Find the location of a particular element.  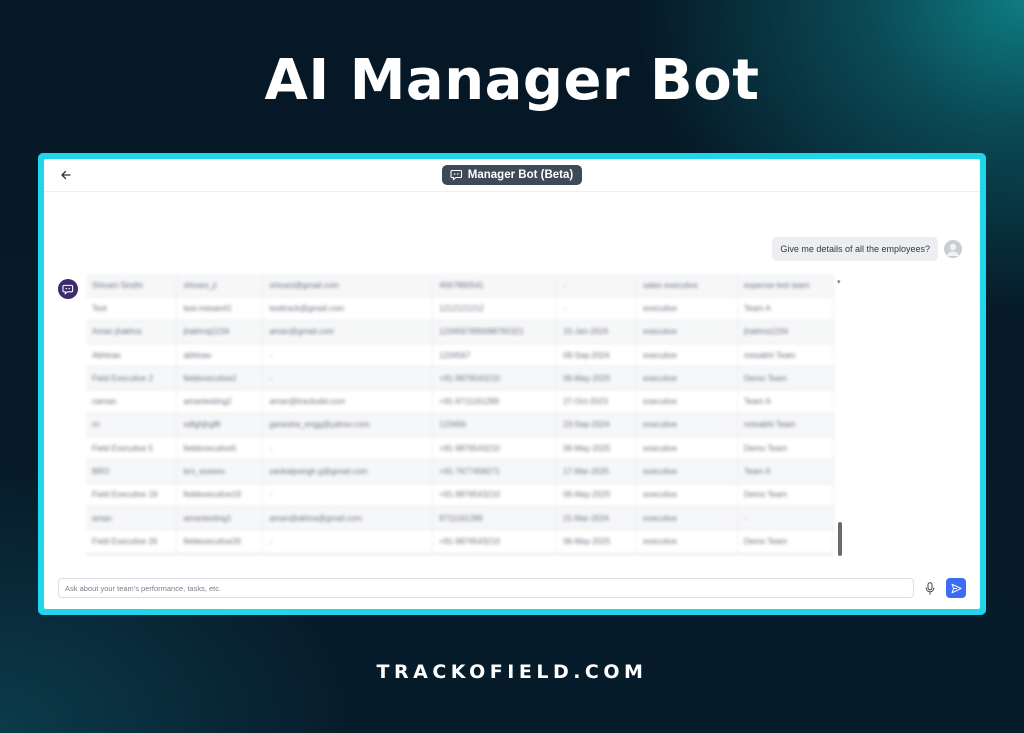

table-cell: 21-Mar-2024 is located at coordinates (597, 518).